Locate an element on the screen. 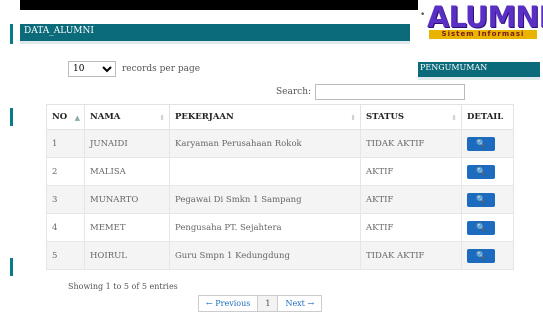  cell-pekerjaan: Pengusaha PT. Sejahtera is located at coordinates (265, 227).